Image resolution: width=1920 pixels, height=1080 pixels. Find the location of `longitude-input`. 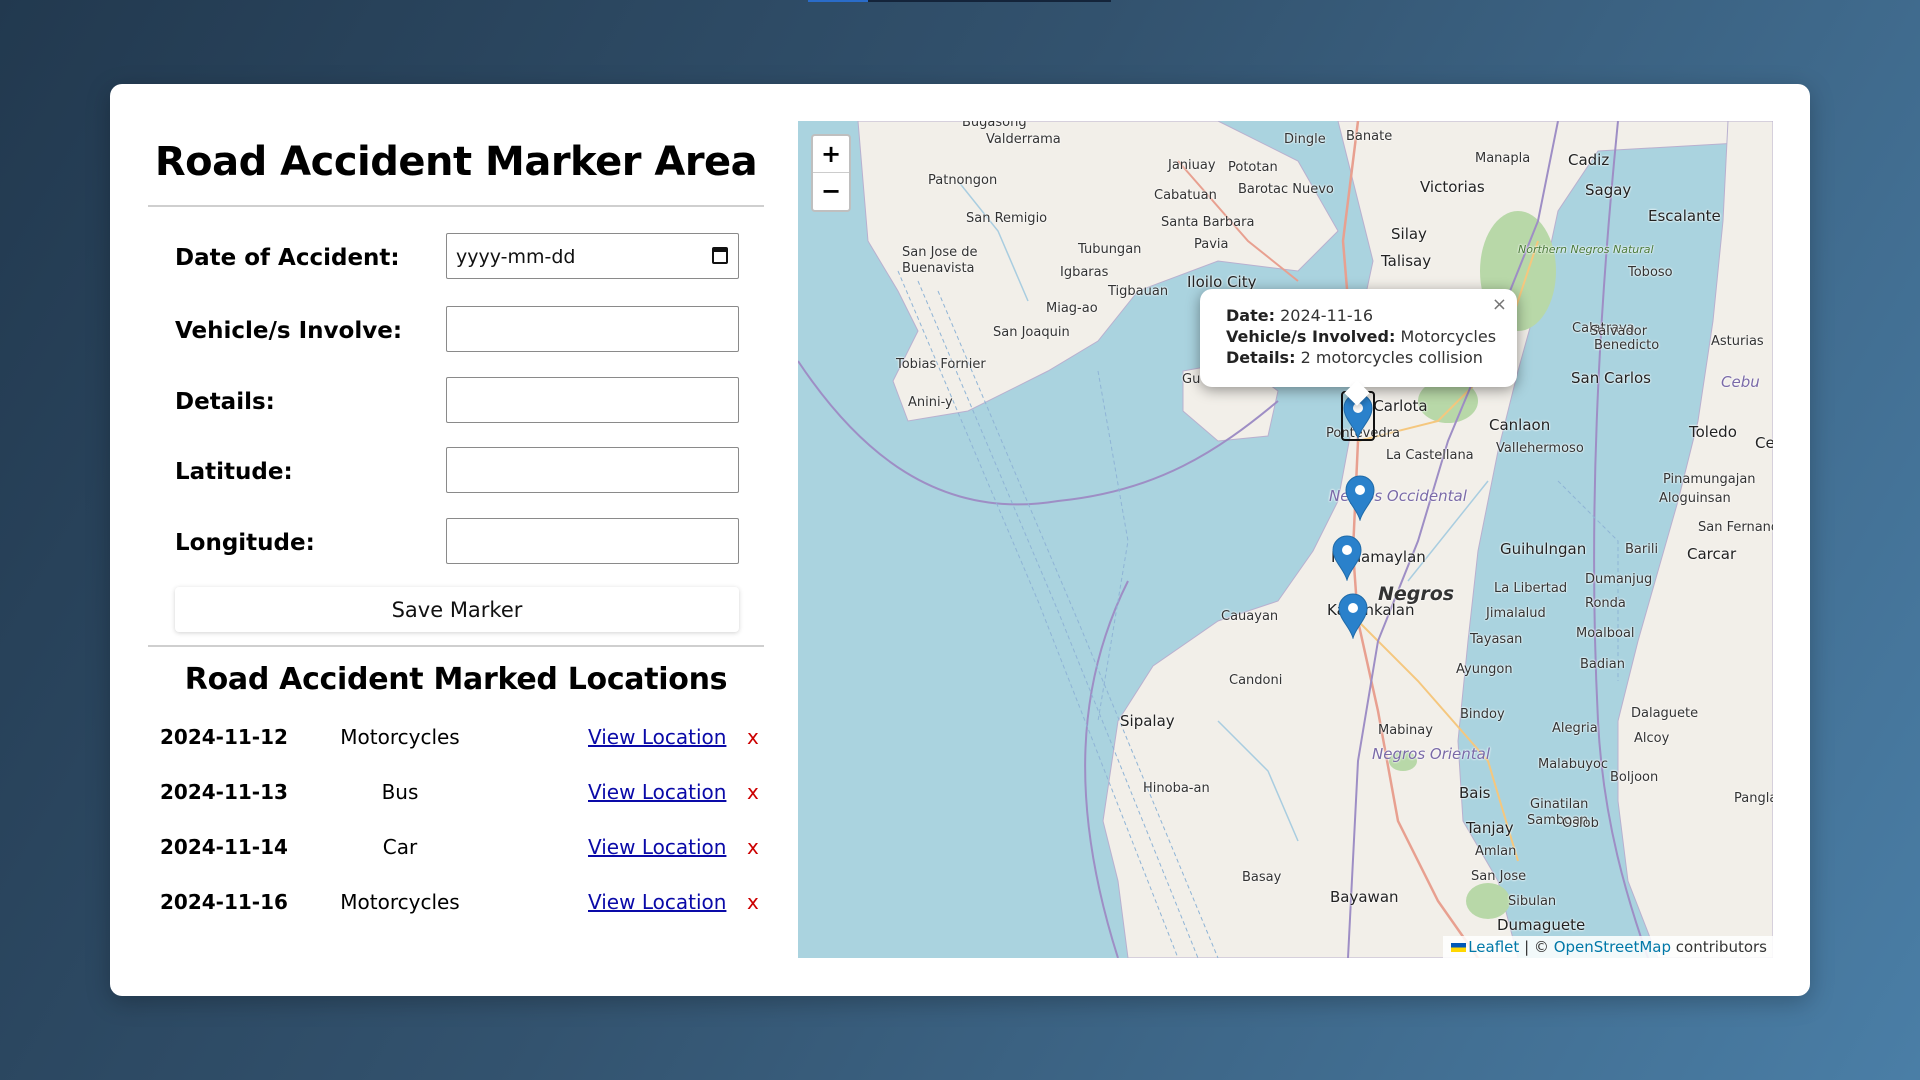

longitude-input is located at coordinates (592, 541).